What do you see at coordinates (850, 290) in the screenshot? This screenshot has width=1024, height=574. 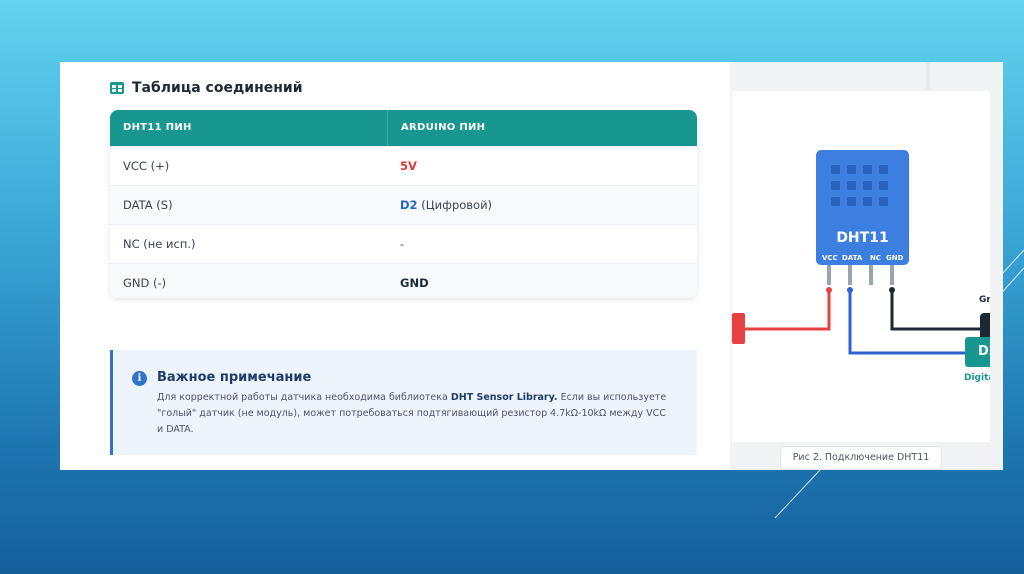 I see `data-junction` at bounding box center [850, 290].